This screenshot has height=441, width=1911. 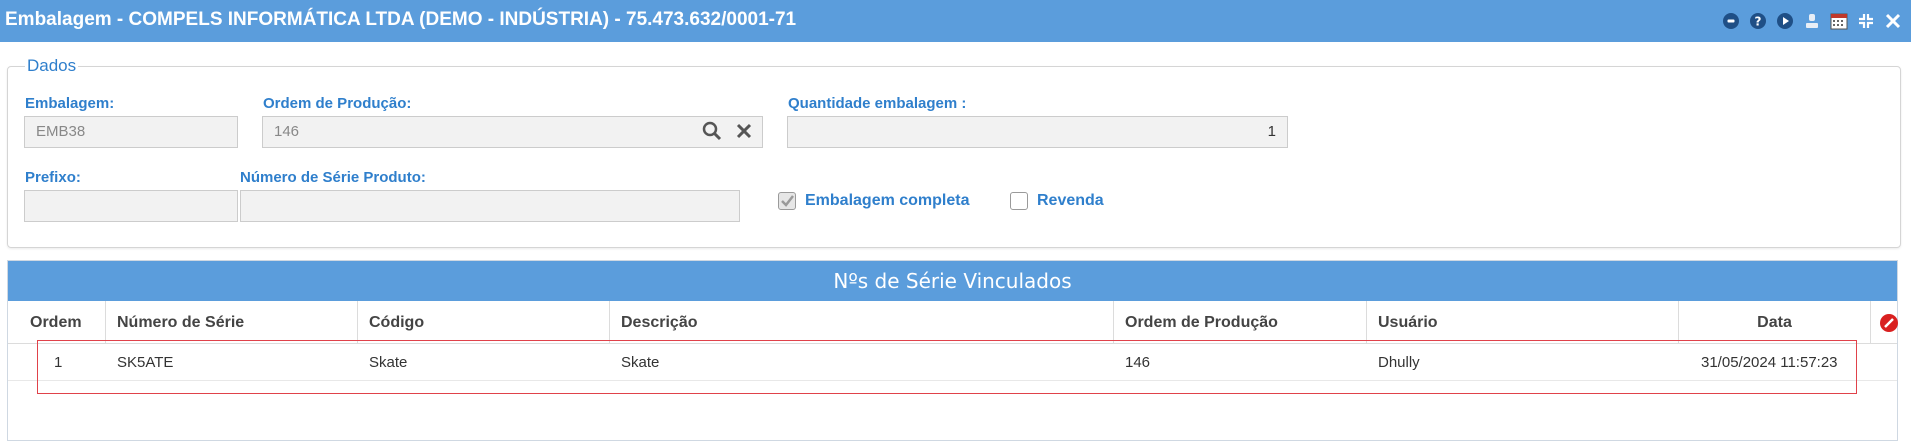 I want to click on revenda-label: Revenda, so click(x=1070, y=200).